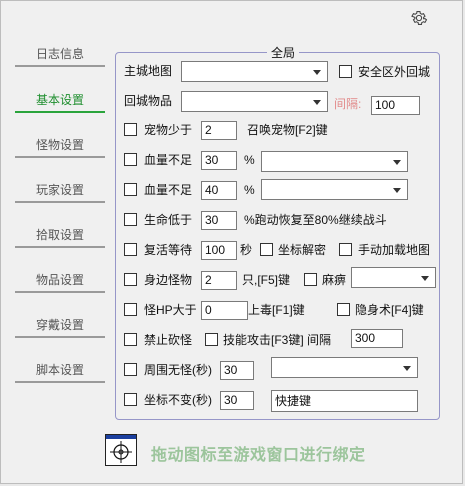 The height and width of the screenshot is (486, 465). What do you see at coordinates (254, 71) in the screenshot?
I see `main-map-dropdown` at bounding box center [254, 71].